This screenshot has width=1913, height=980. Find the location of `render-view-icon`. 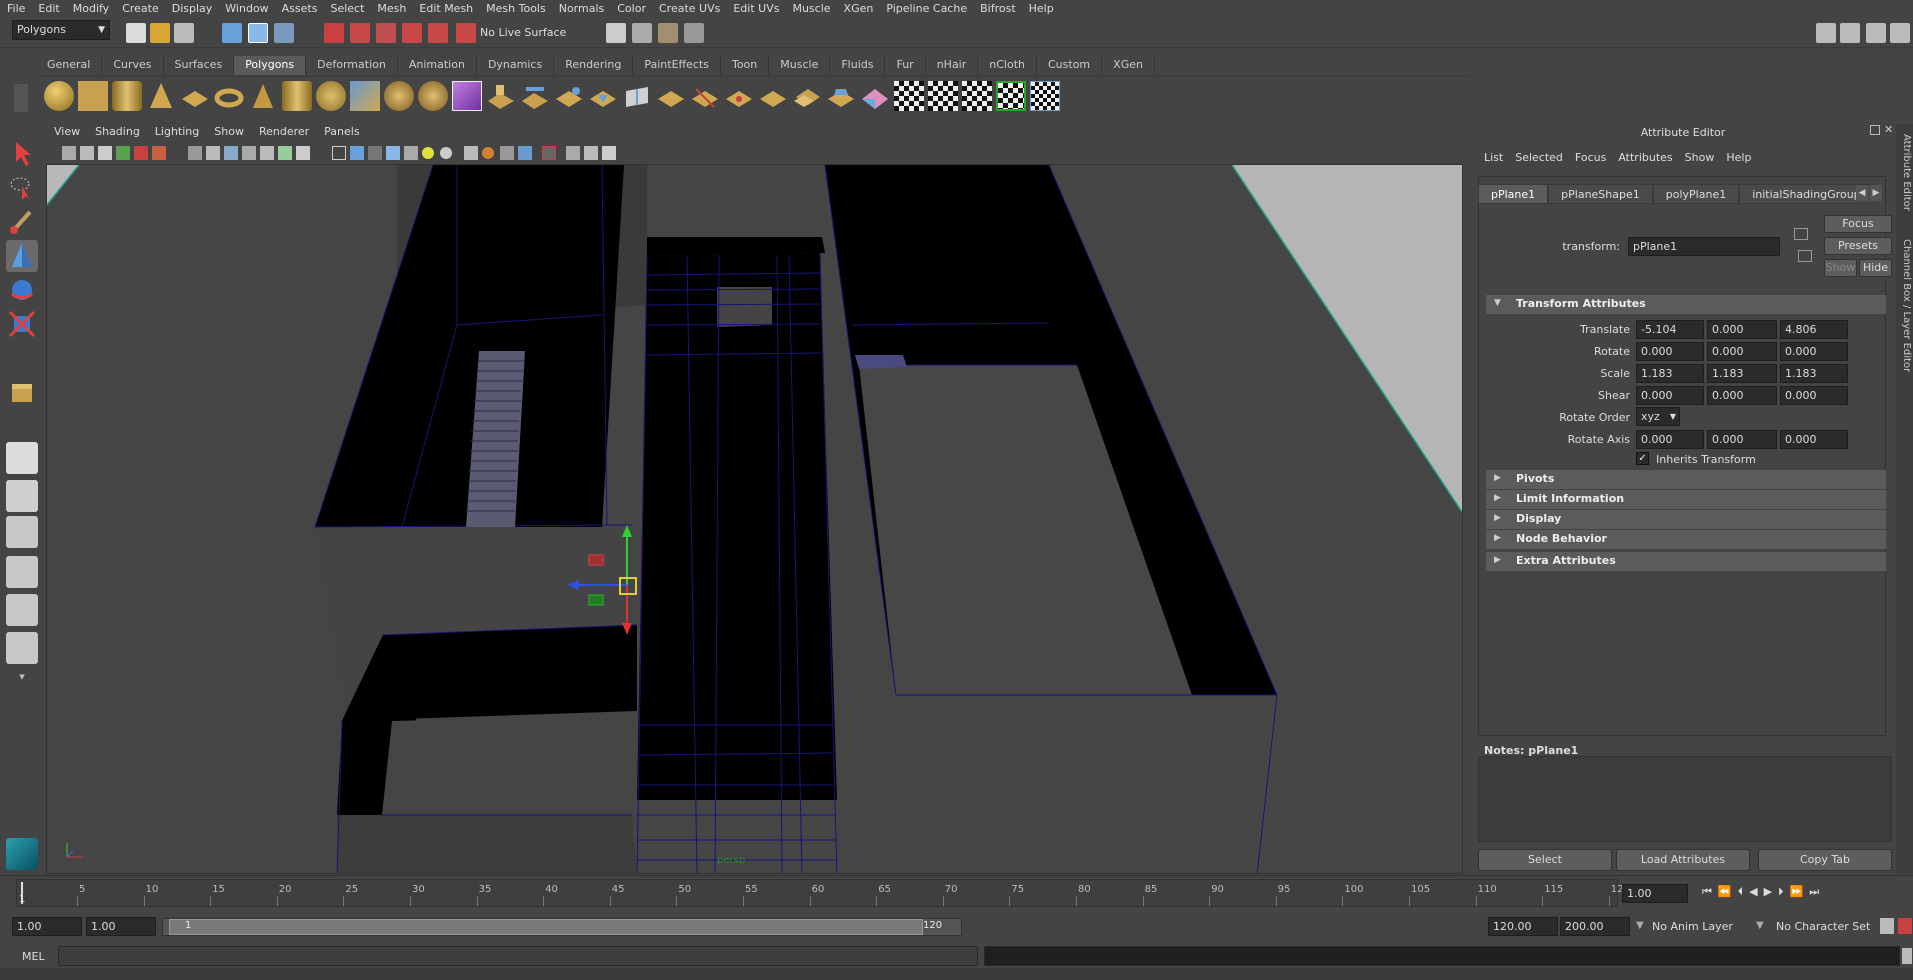

render-view-icon is located at coordinates (616, 33).